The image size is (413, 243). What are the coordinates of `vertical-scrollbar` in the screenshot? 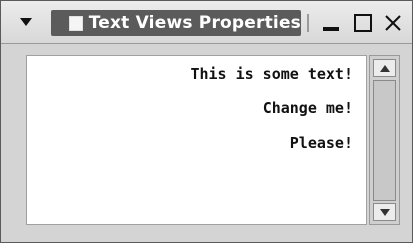 It's located at (384, 140).